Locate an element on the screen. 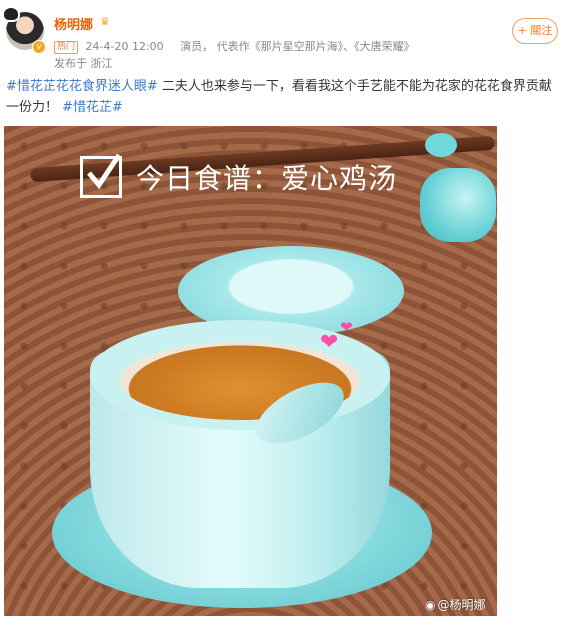 Image resolution: width=570 pixels, height=640 pixels. hashtag-link: #惜花芷# is located at coordinates (92, 107).